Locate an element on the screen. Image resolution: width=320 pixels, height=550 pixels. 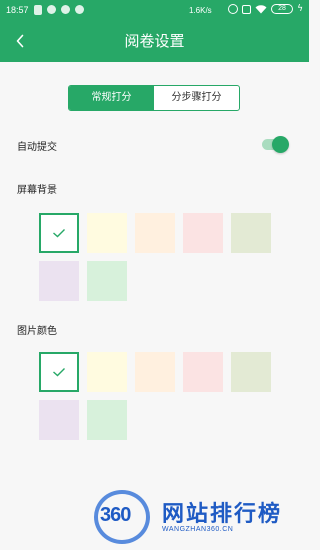
charging-icon: ϟ is located at coordinates (300, 9).